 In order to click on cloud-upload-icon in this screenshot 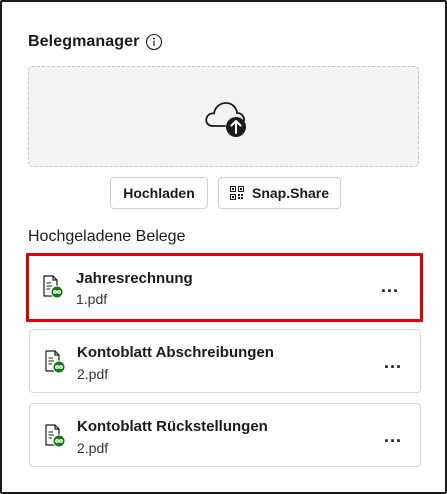, I will do `click(226, 118)`.